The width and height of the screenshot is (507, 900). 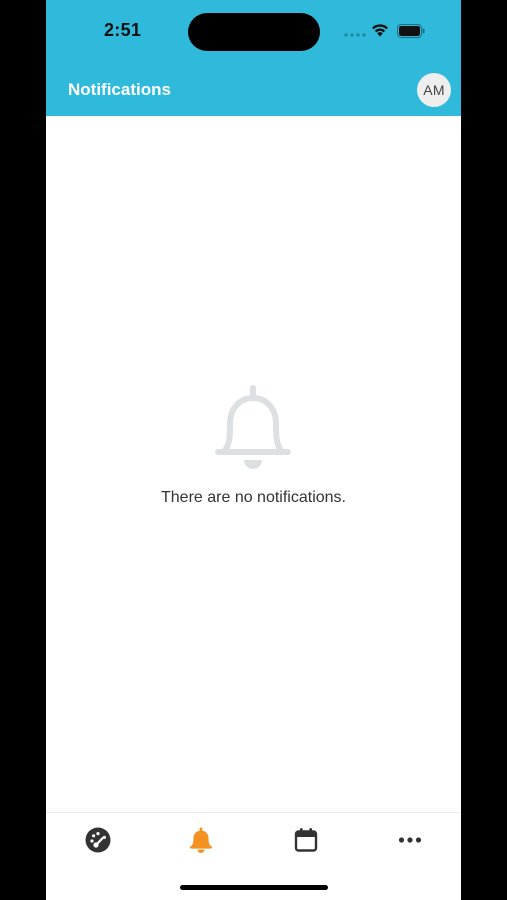 I want to click on tab-notifications, so click(x=201, y=840).